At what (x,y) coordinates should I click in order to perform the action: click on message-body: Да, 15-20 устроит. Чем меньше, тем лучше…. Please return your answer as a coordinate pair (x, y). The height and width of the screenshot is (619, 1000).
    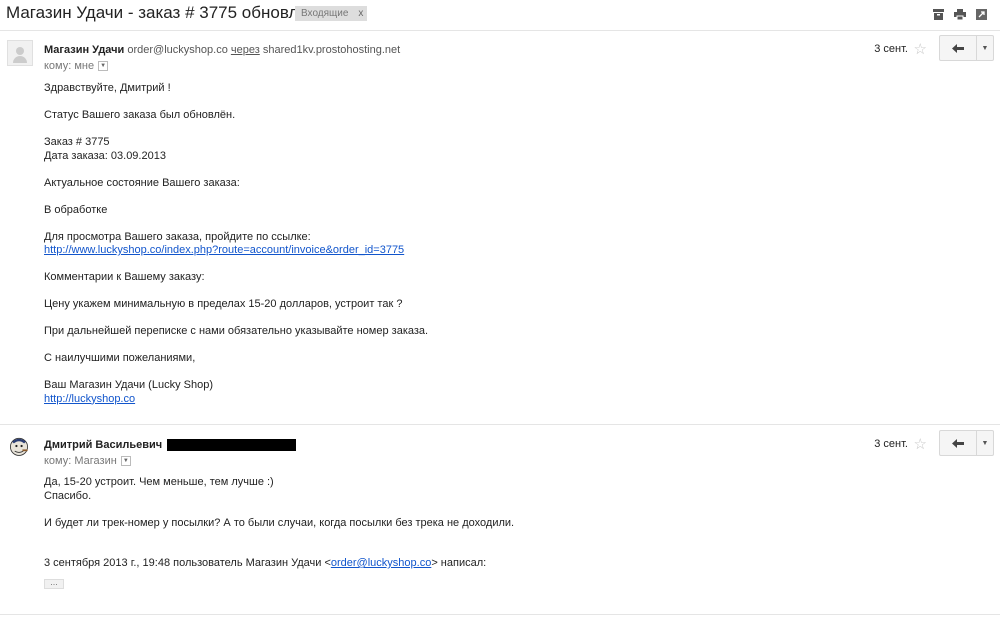
    Looking at the image, I should click on (279, 532).